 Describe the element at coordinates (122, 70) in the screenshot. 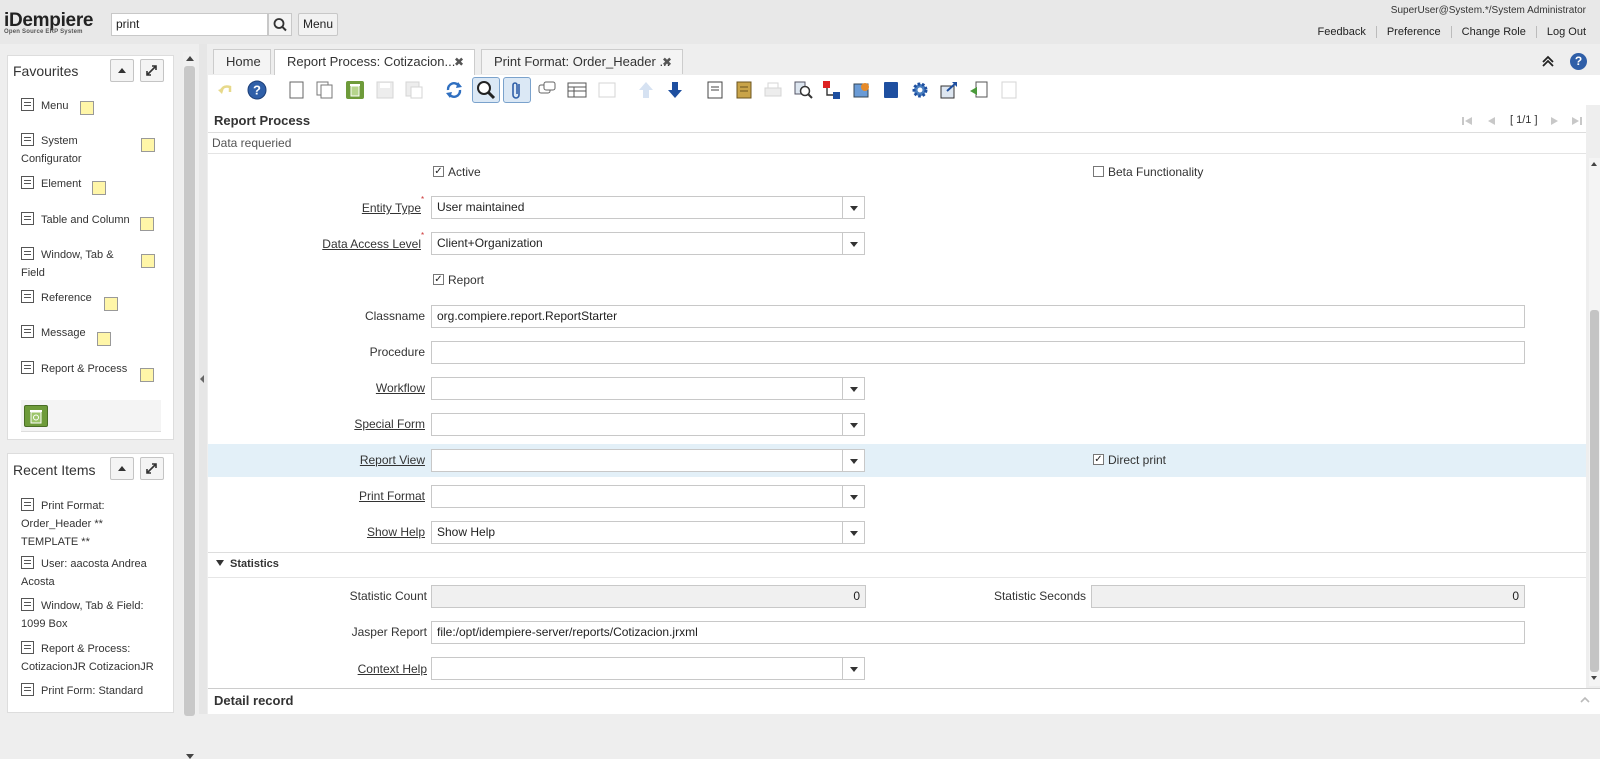

I see `collapse-favourites-button` at that location.